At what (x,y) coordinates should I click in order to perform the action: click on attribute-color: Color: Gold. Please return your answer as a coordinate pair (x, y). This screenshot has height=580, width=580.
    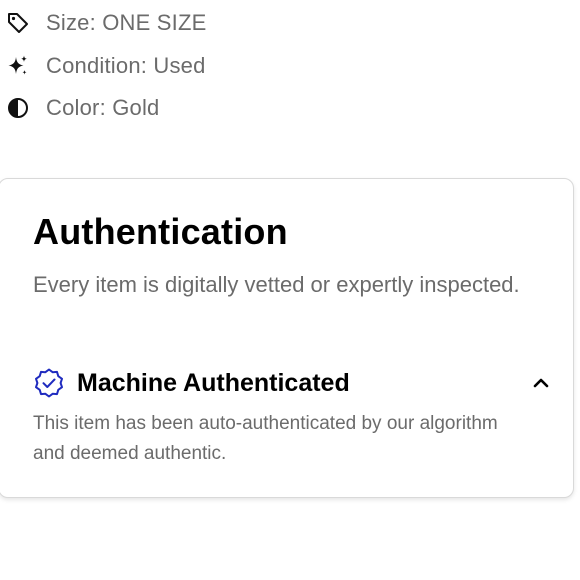
    Looking at the image, I should click on (82, 108).